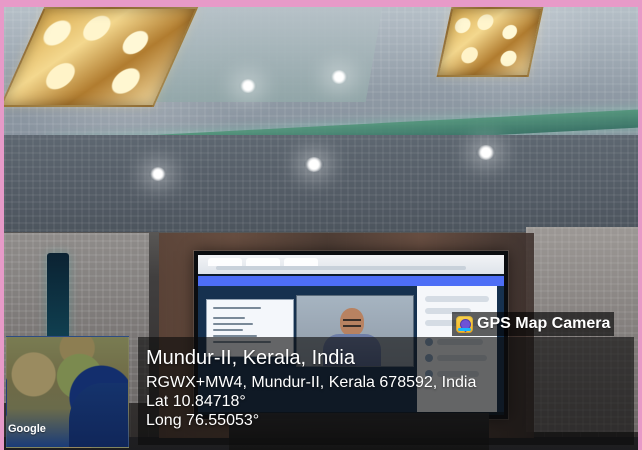 The image size is (642, 450). What do you see at coordinates (27, 429) in the screenshot?
I see `map-label: Google` at bounding box center [27, 429].